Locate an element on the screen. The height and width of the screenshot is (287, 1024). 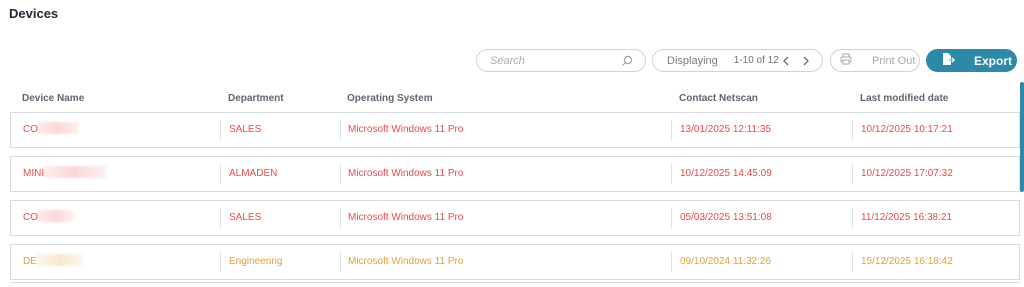
search-icon is located at coordinates (627, 63).